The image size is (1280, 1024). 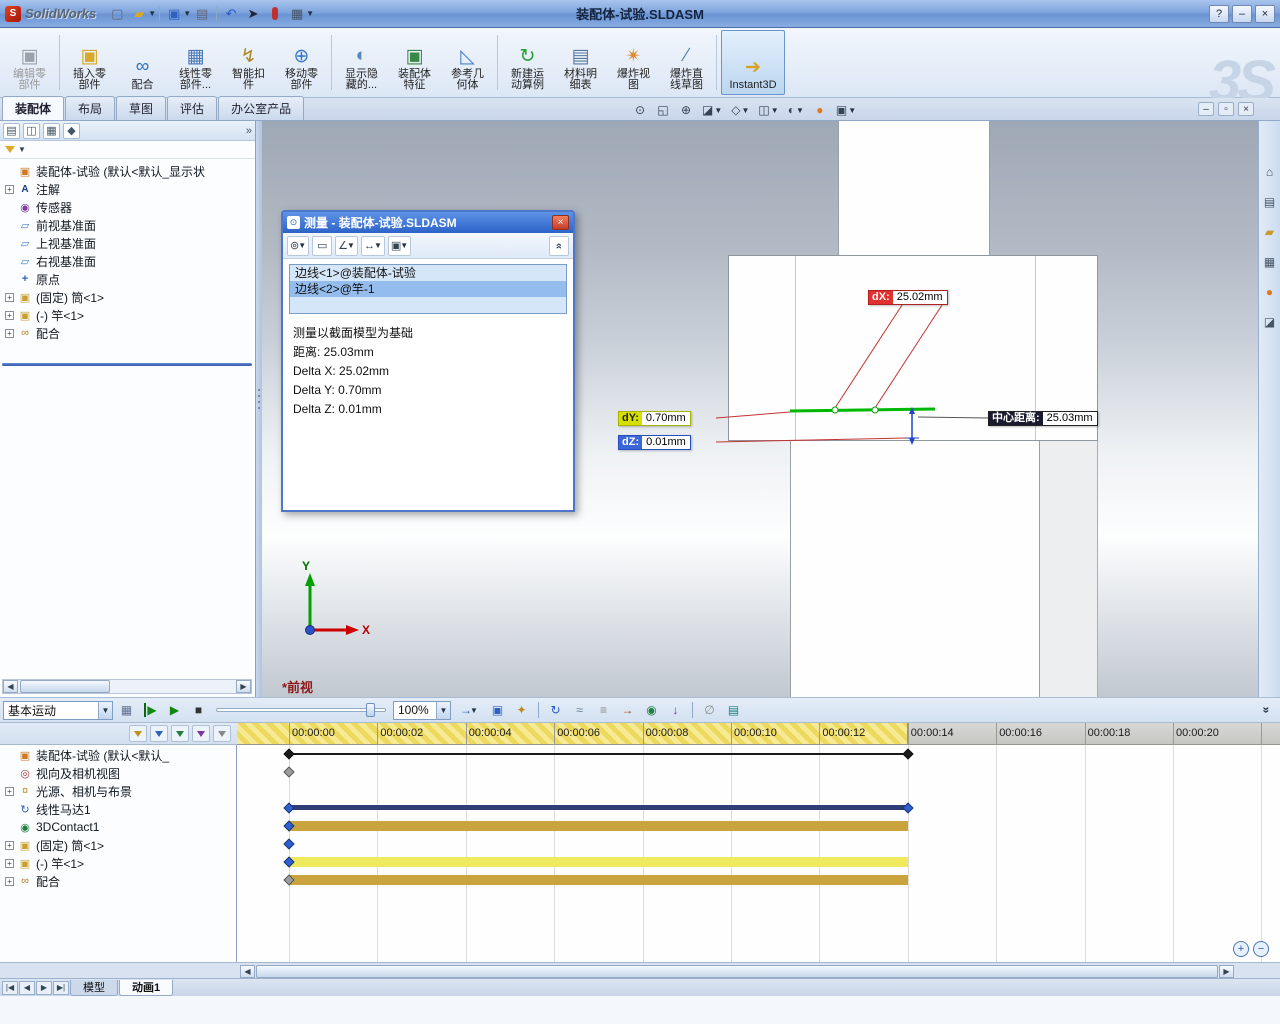 What do you see at coordinates (1261, 949) in the screenshot?
I see `zoom-out-button: −` at bounding box center [1261, 949].